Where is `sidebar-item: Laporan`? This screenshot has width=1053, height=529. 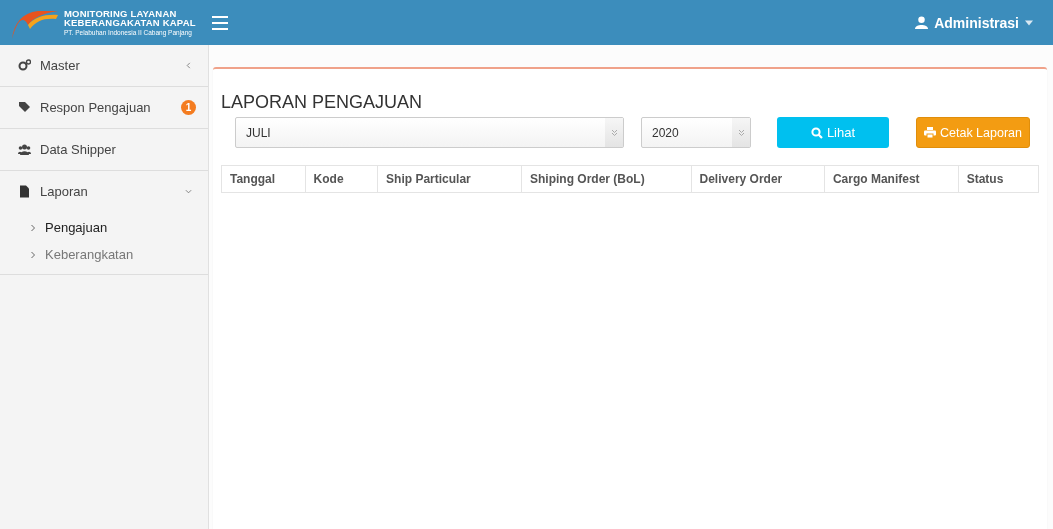
sidebar-item: Laporan is located at coordinates (104, 191).